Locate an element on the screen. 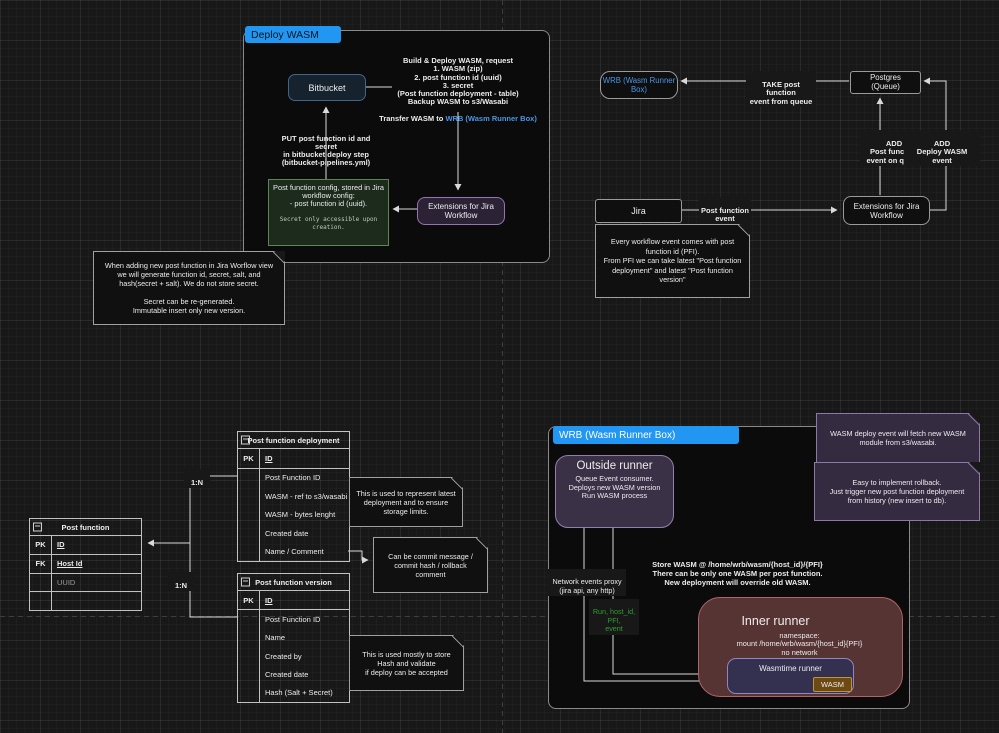  edge-comment-note is located at coordinates (358, 557).